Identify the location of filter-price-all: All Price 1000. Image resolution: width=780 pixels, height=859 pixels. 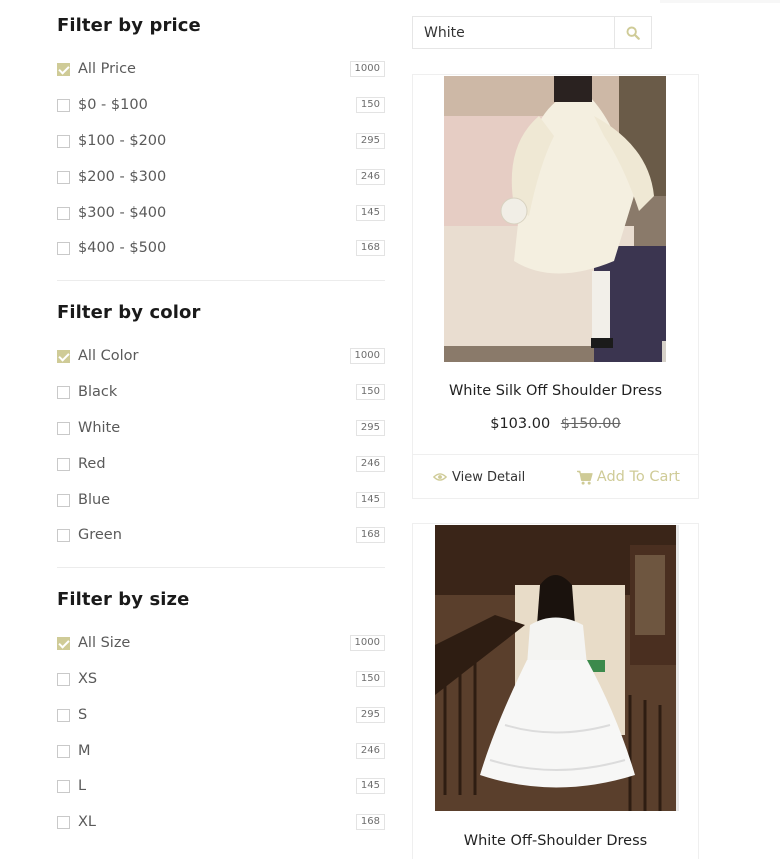
(221, 69).